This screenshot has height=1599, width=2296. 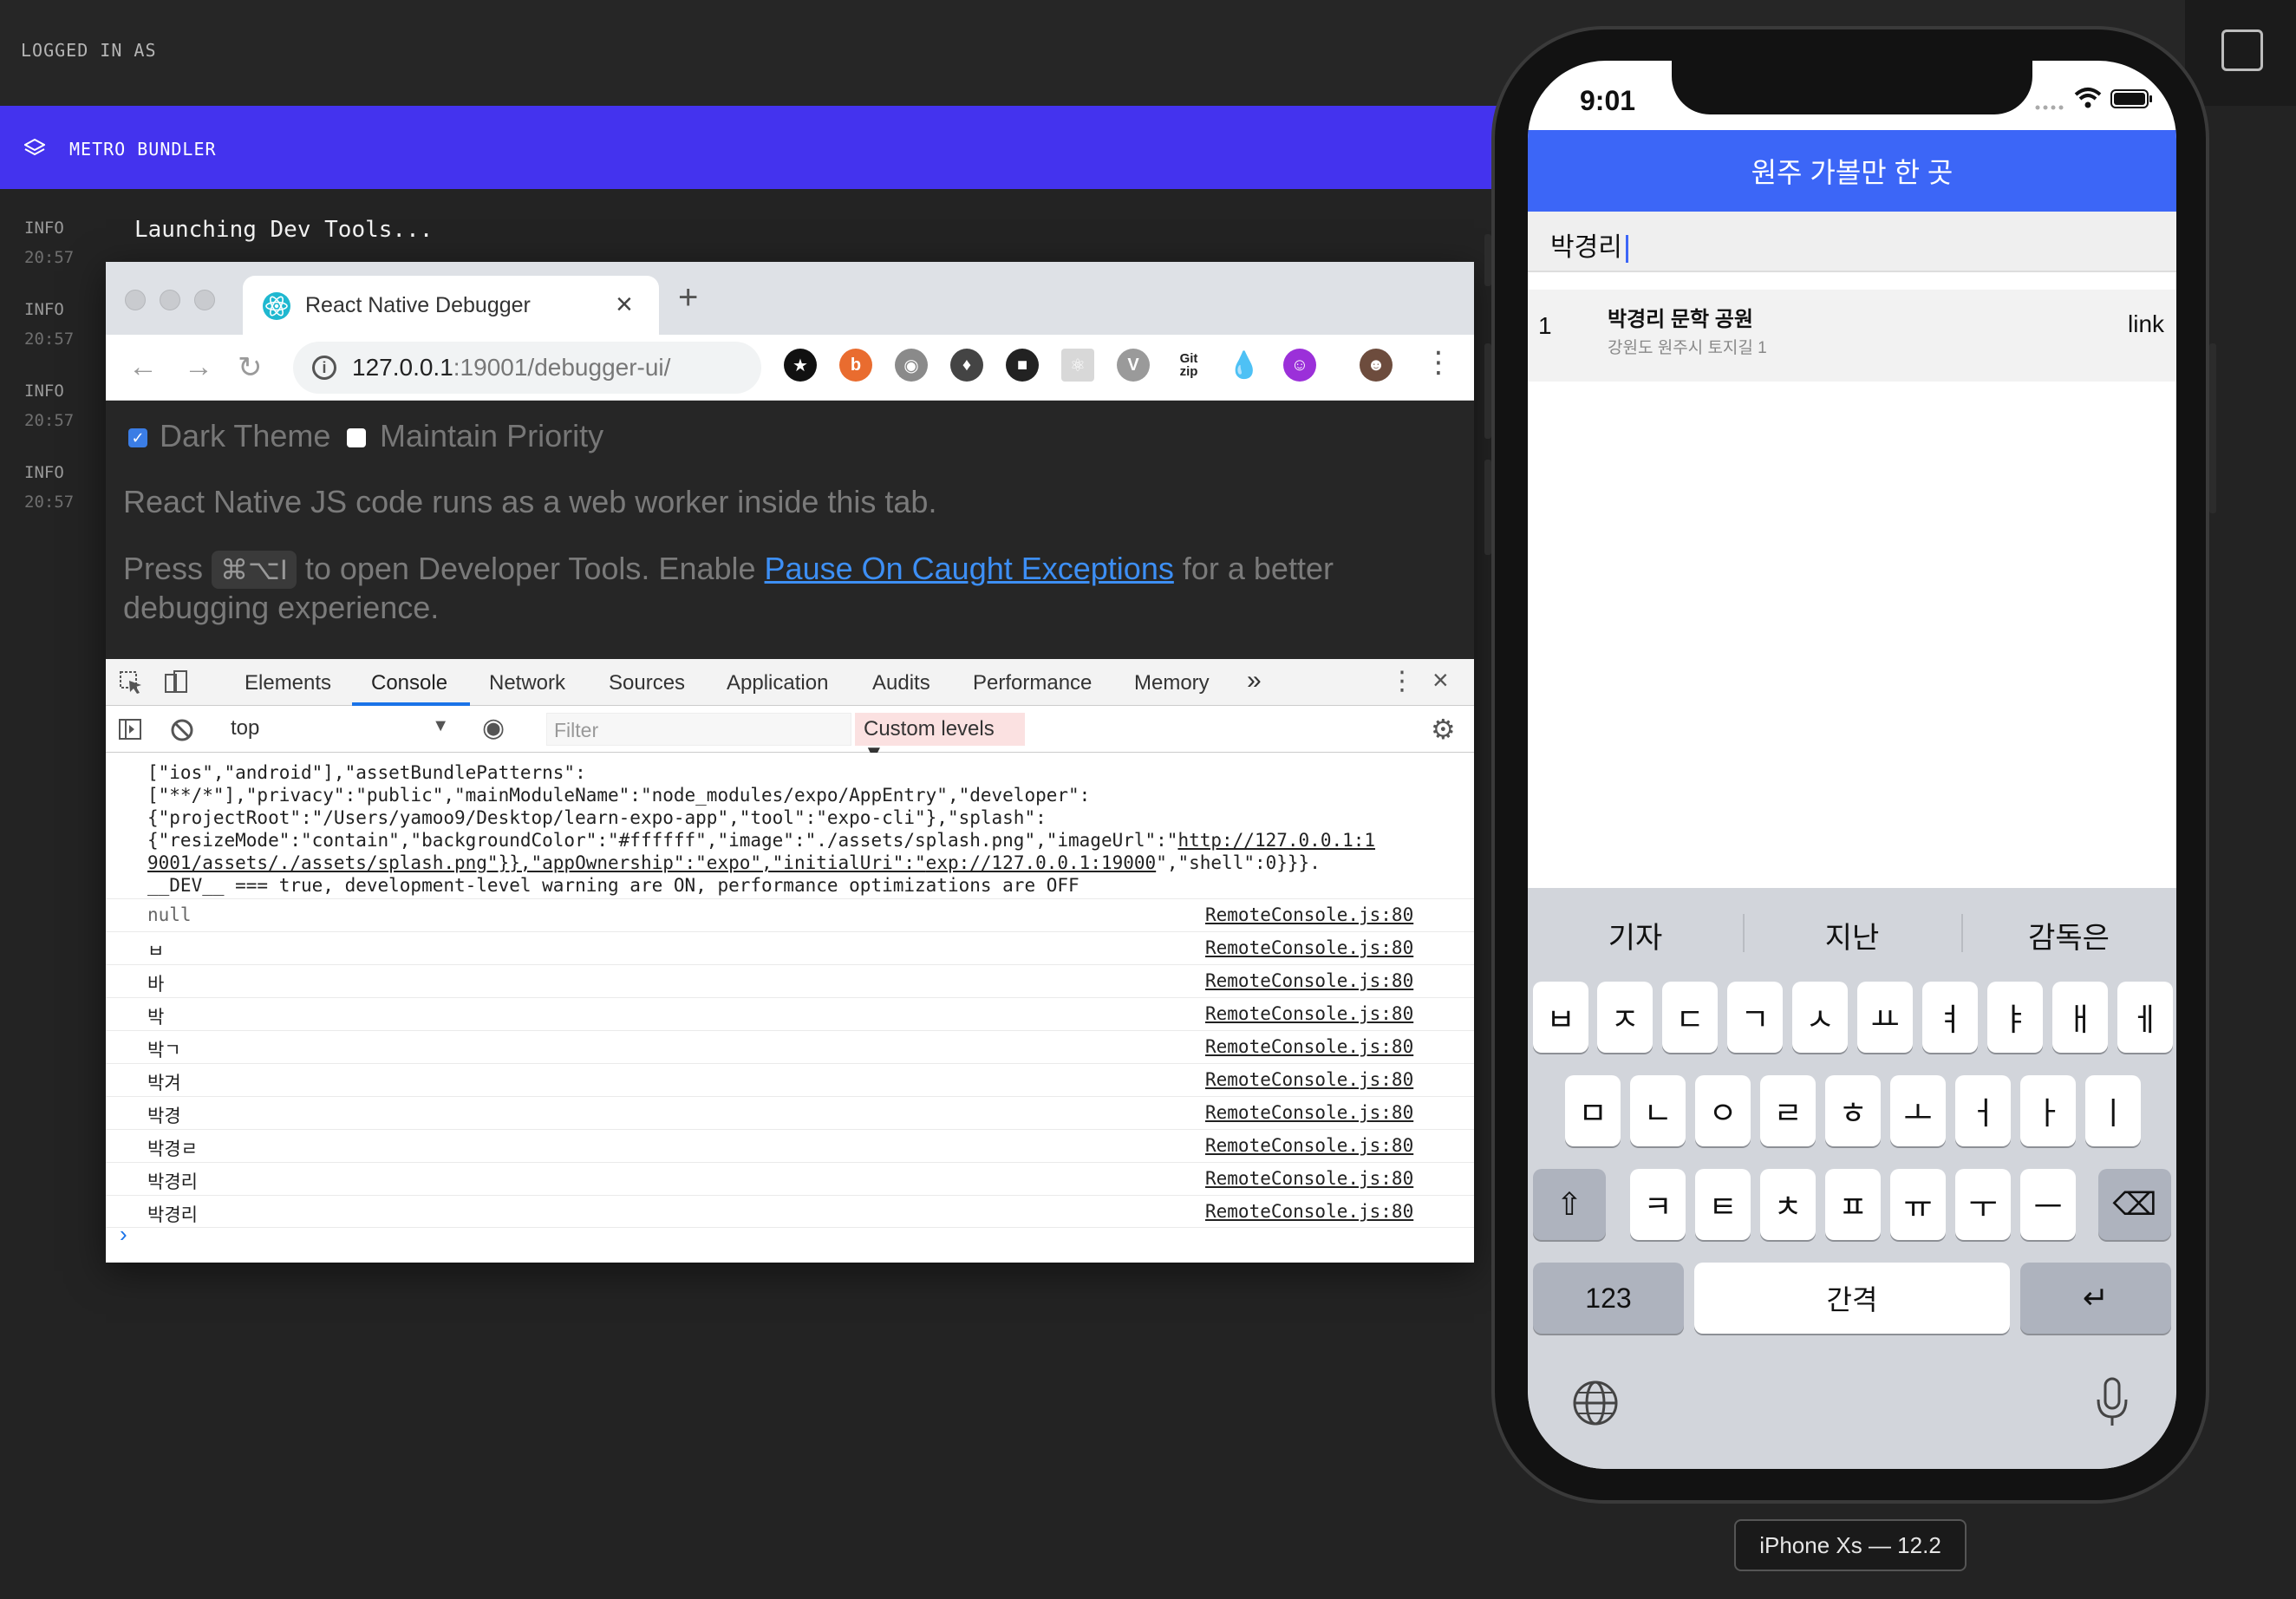 I want to click on tab-audits: Audits, so click(x=901, y=683).